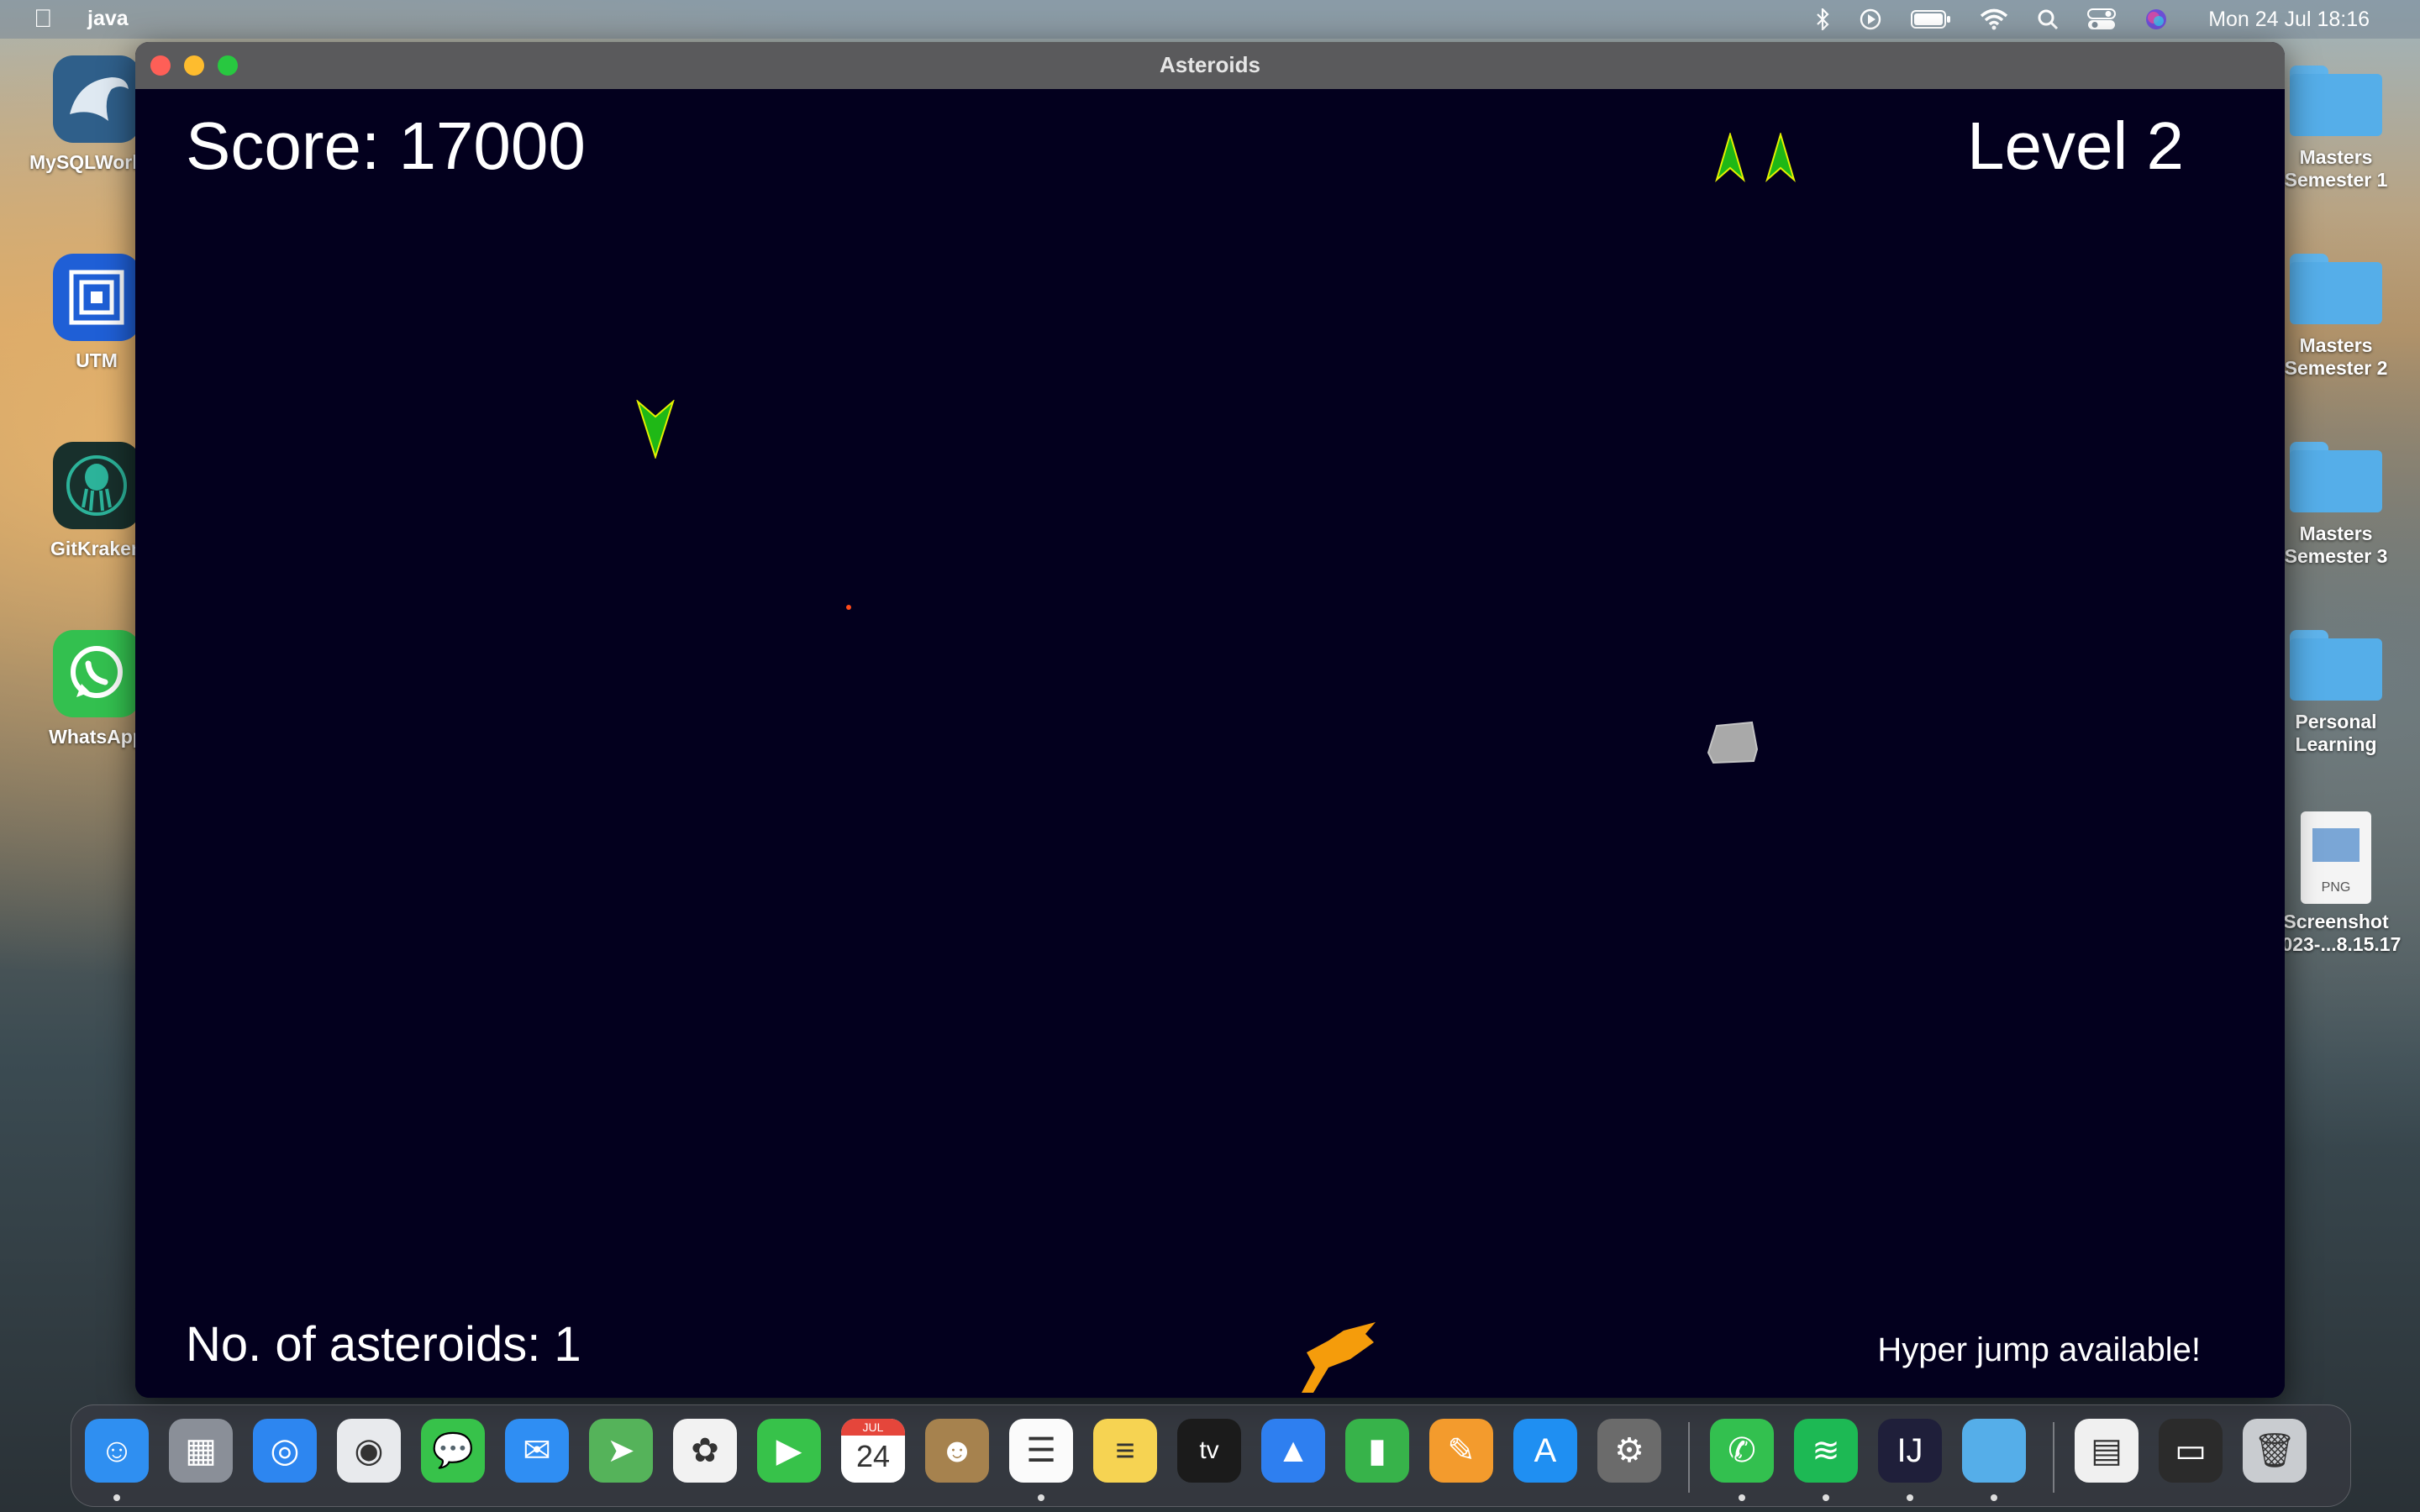 The height and width of the screenshot is (1512, 2420). I want to click on control-center-icon, so click(2102, 19).